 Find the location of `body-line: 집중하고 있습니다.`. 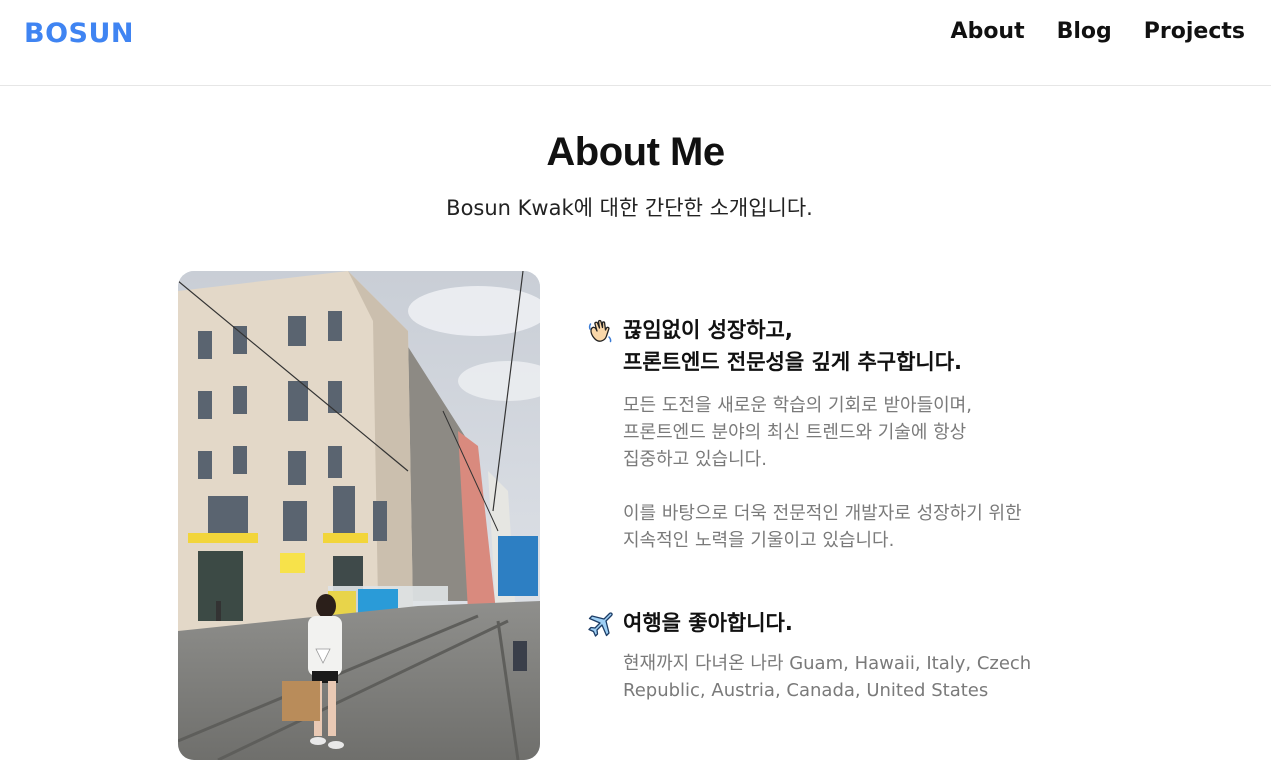

body-line: 집중하고 있습니다. is located at coordinates (695, 459).